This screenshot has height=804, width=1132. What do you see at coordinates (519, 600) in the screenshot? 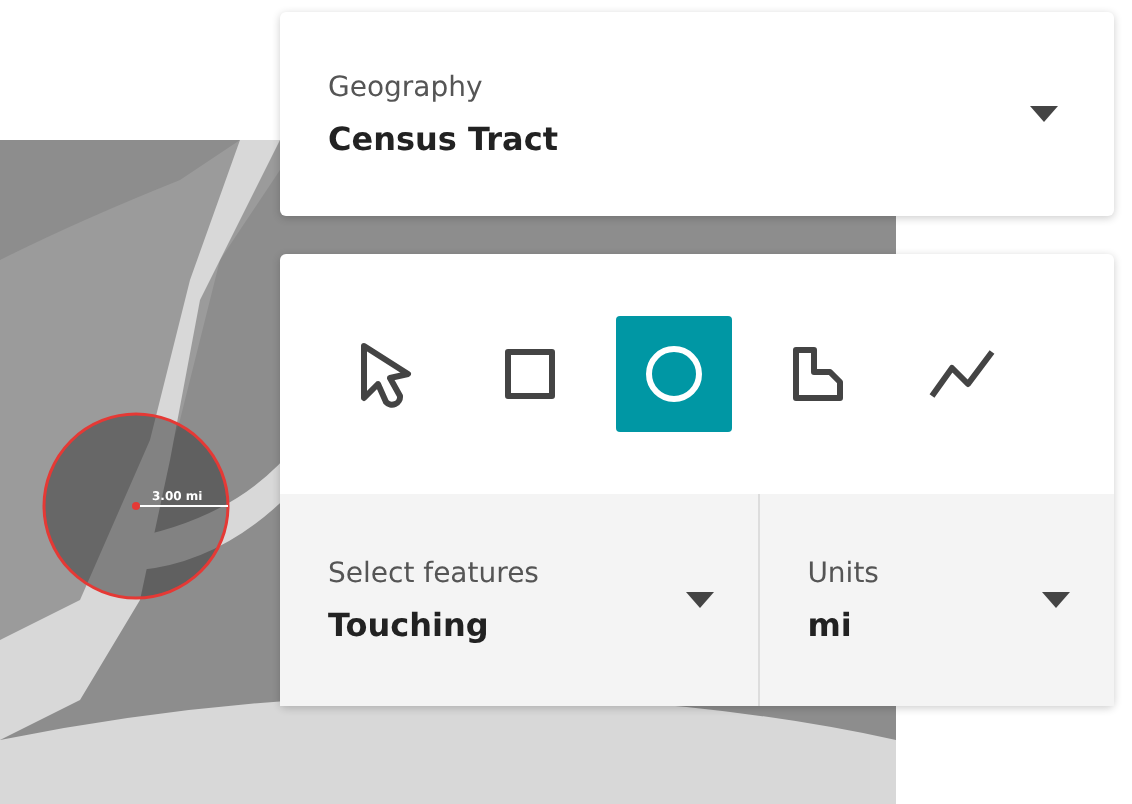
I see `select-features-dropdown: Select features Touching` at bounding box center [519, 600].